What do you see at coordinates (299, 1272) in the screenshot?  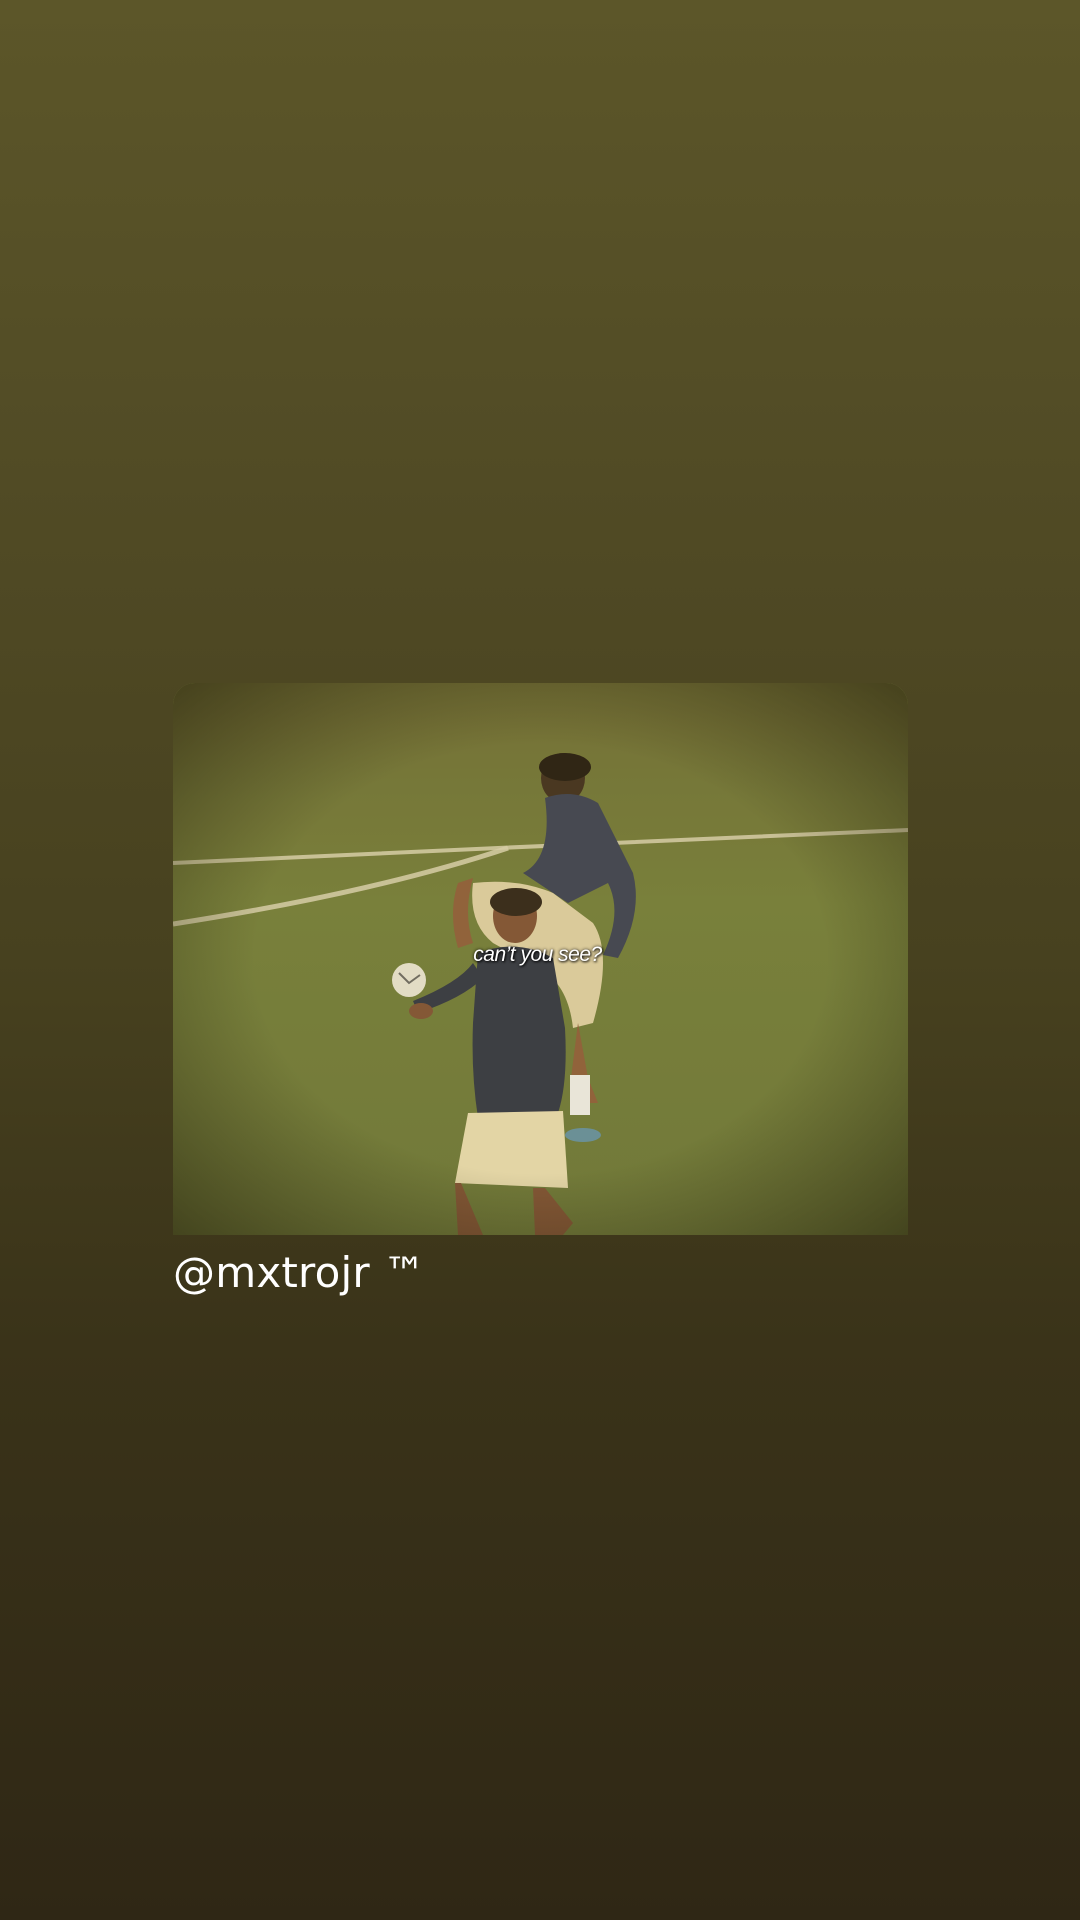 I see `username-mention: @mxtrojr ™` at bounding box center [299, 1272].